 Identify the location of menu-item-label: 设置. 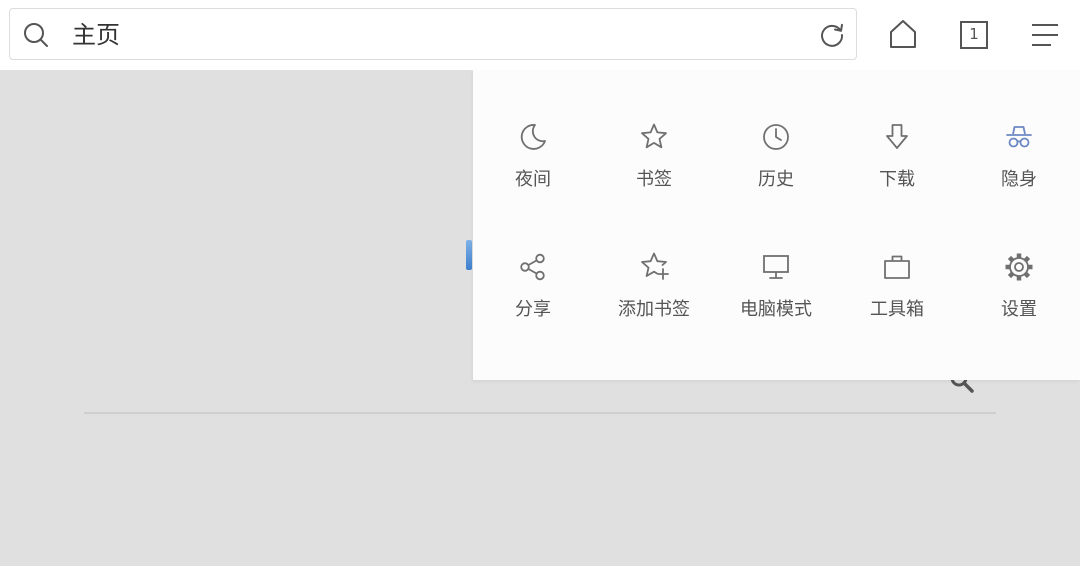
(1019, 309).